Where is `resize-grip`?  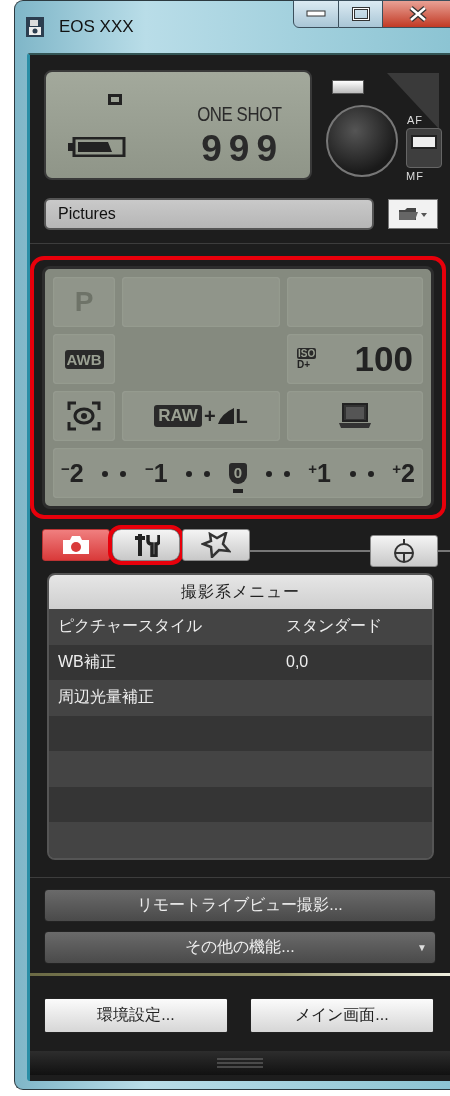 resize-grip is located at coordinates (240, 1062).